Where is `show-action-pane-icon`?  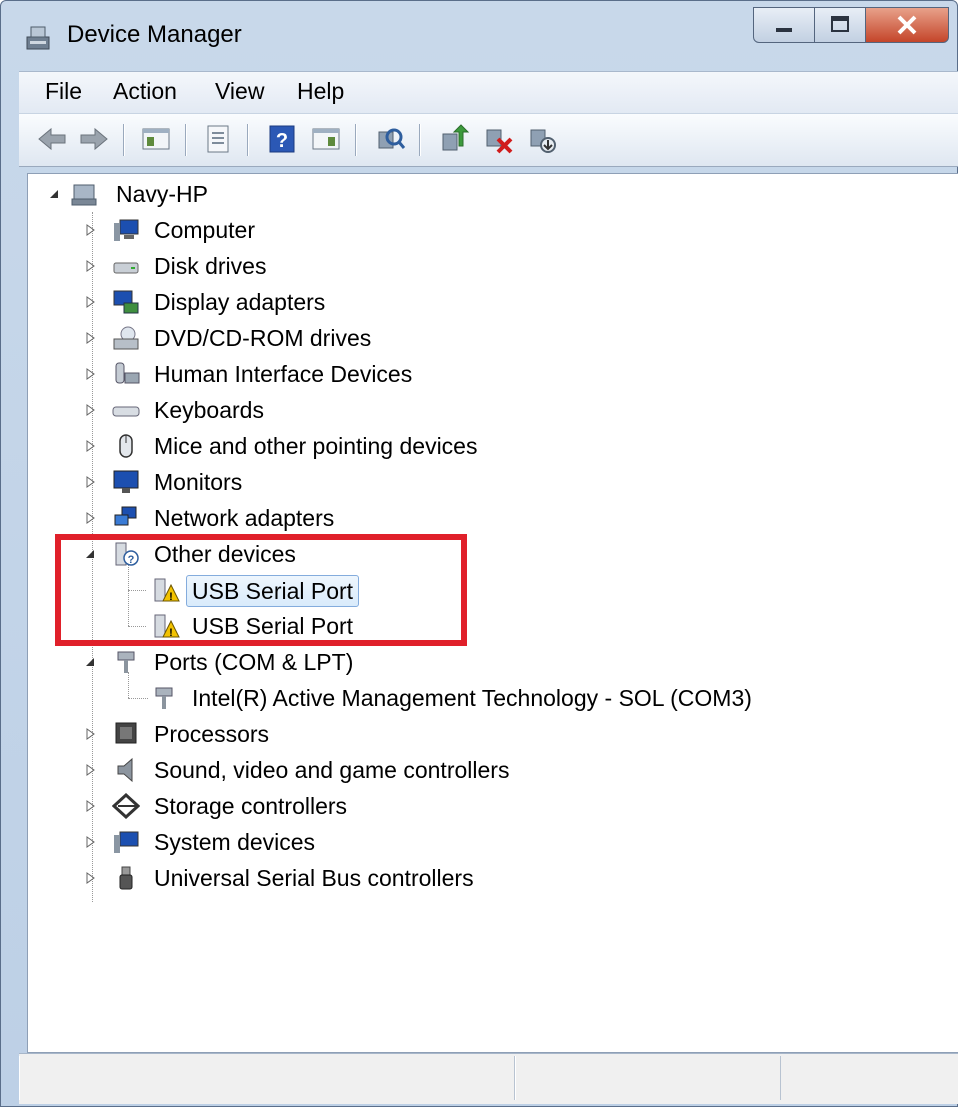
show-action-pane-icon is located at coordinates (326, 139).